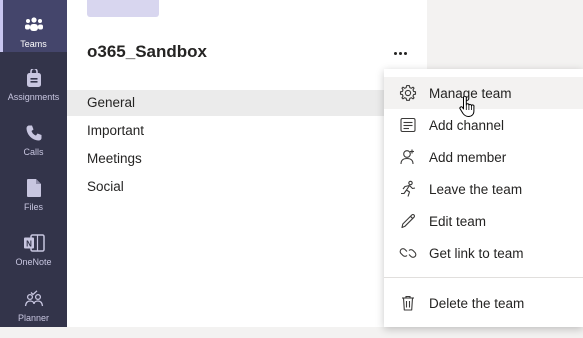  What do you see at coordinates (34, 188) in the screenshot?
I see `files-icon` at bounding box center [34, 188].